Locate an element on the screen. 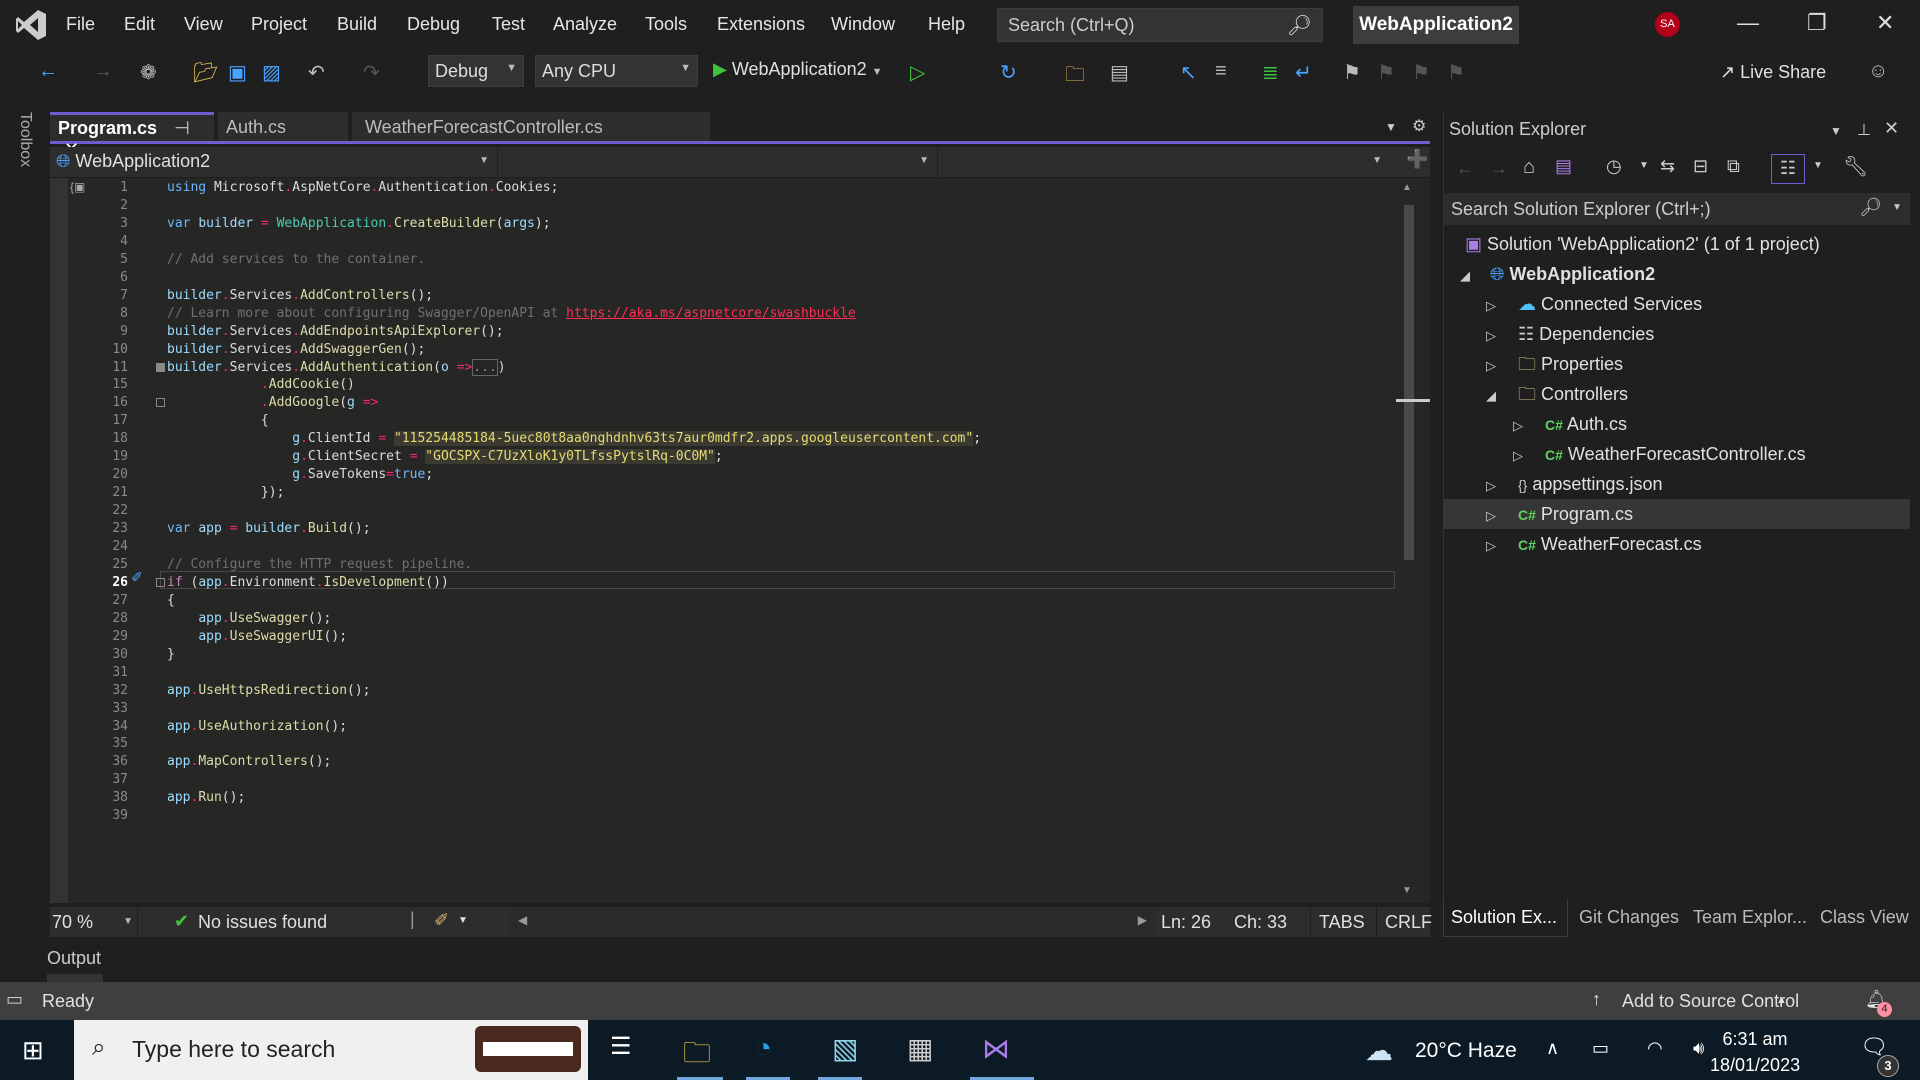  pin-icon: ⊥ is located at coordinates (1864, 130).